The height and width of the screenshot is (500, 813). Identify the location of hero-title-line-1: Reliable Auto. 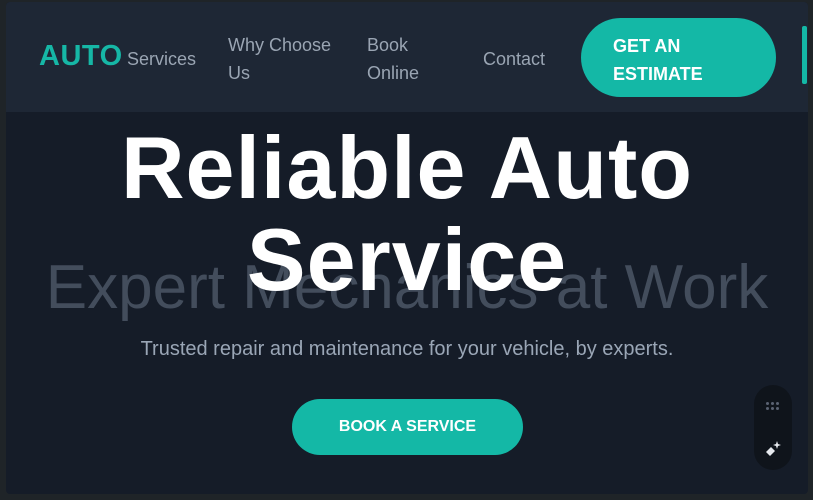
(407, 167).